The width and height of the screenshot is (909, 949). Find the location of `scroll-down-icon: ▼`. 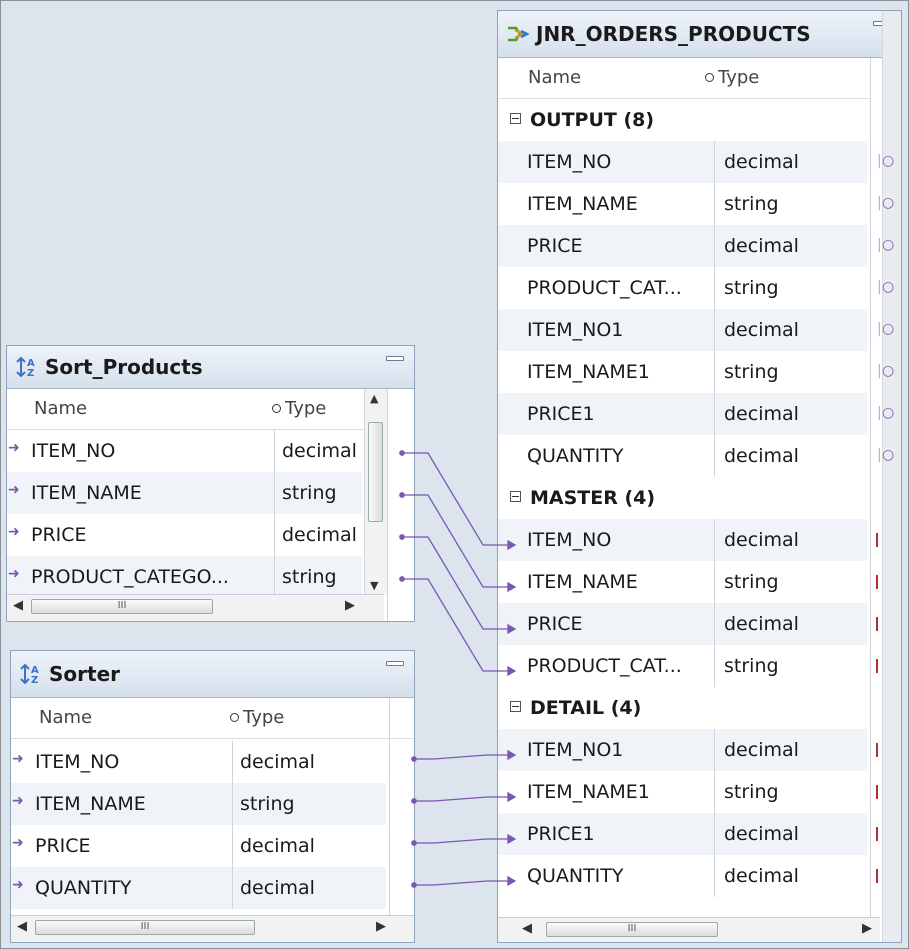

scroll-down-icon: ▼ is located at coordinates (374, 585).